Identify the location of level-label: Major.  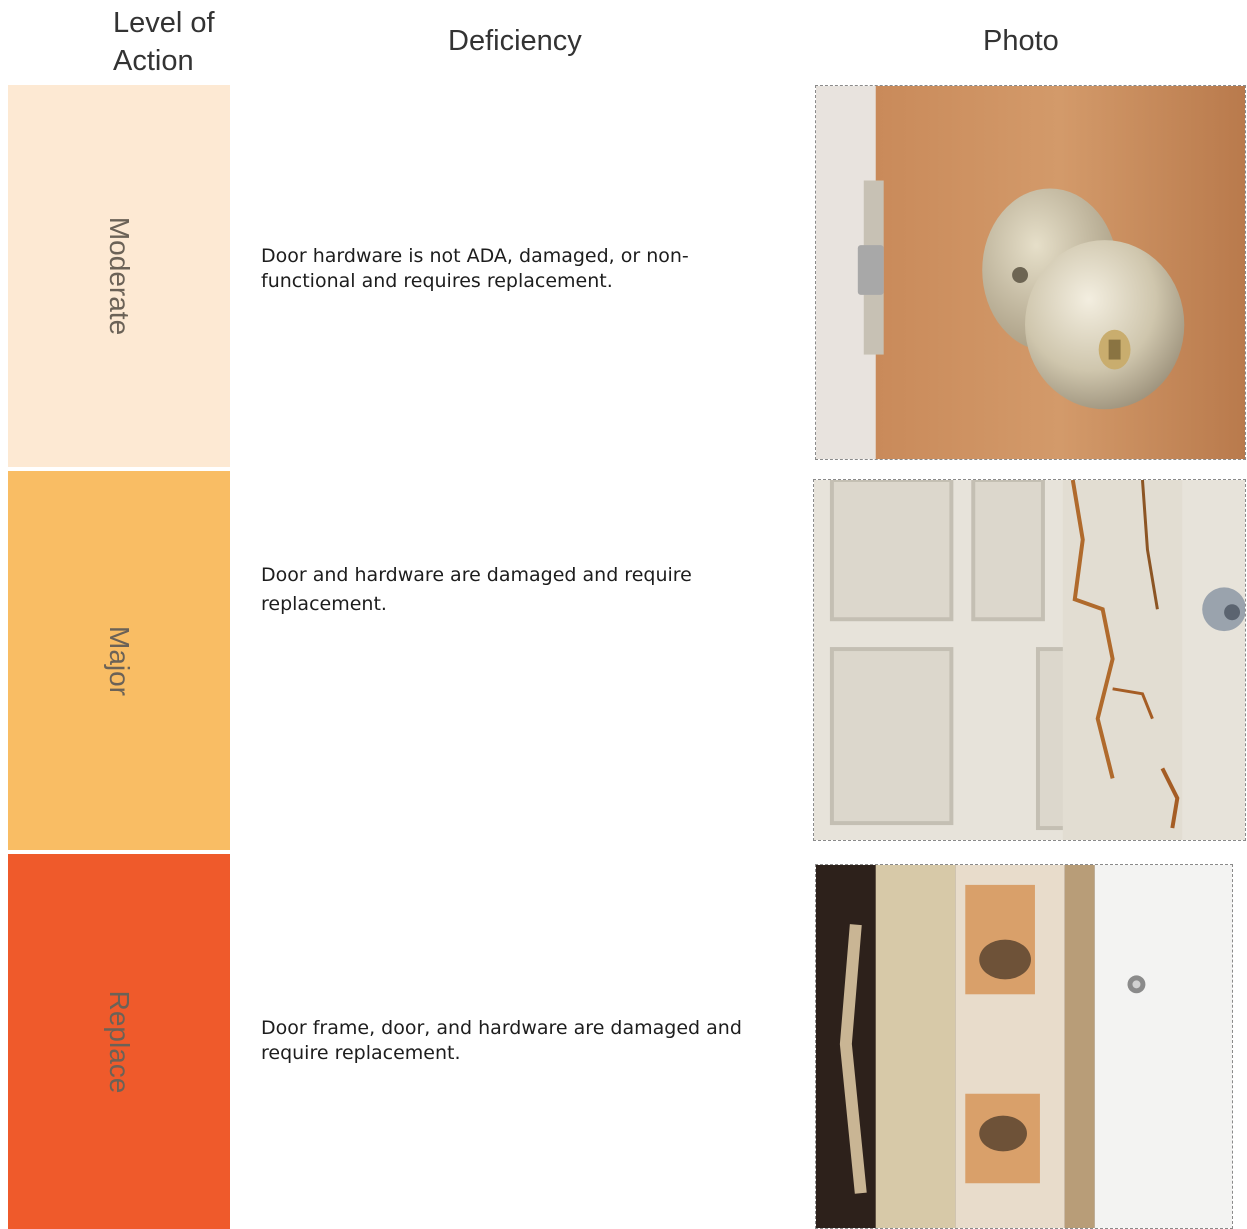
(119, 660).